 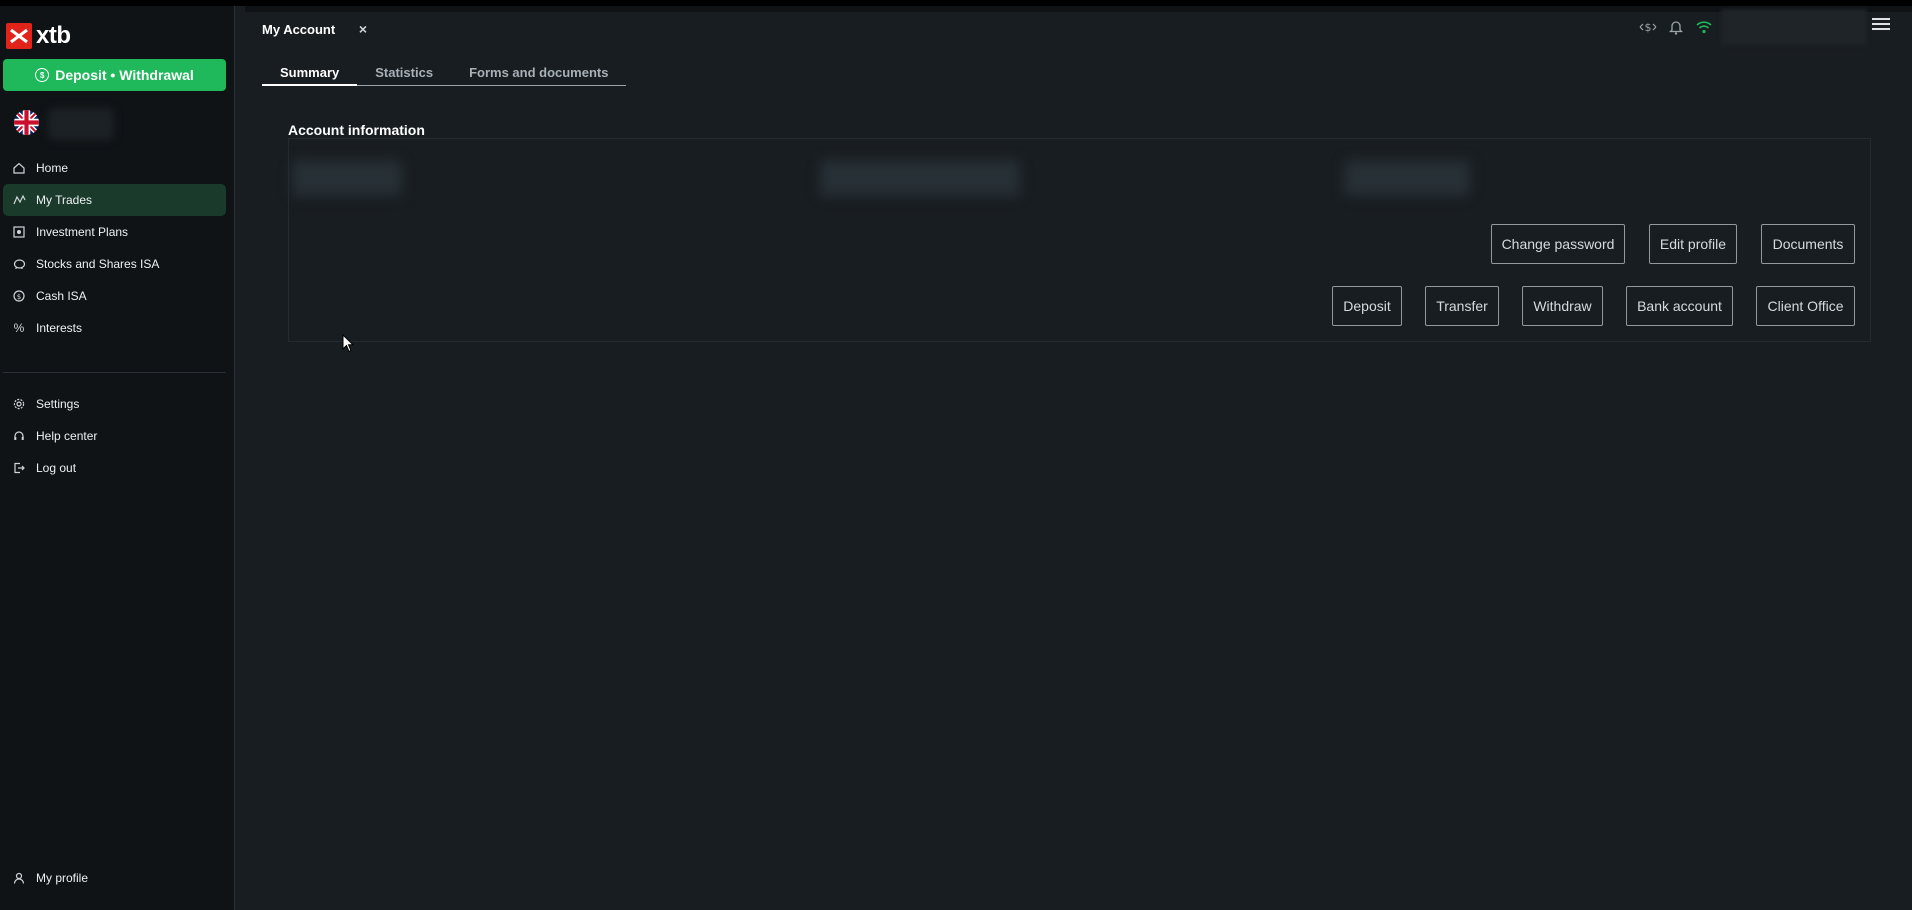 I want to click on nav-item-investment-plans: Investment Plans, so click(x=114, y=232).